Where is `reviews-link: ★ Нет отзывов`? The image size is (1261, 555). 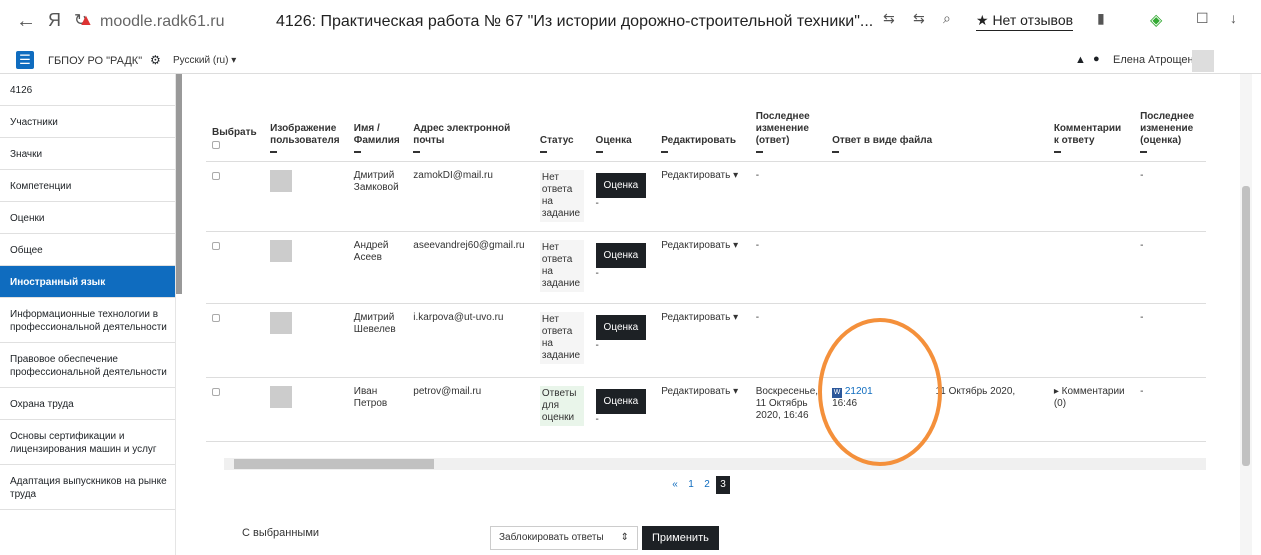 reviews-link: ★ Нет отзывов is located at coordinates (1025, 21).